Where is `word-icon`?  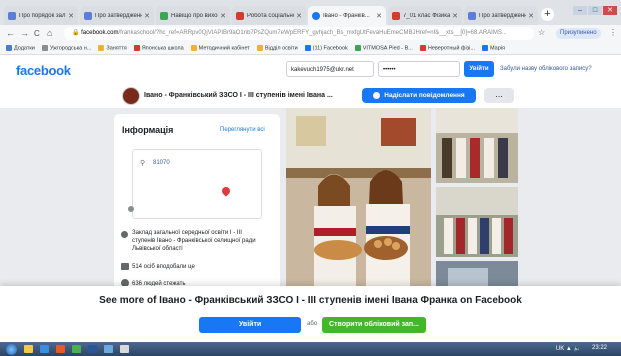 word-icon is located at coordinates (92, 349).